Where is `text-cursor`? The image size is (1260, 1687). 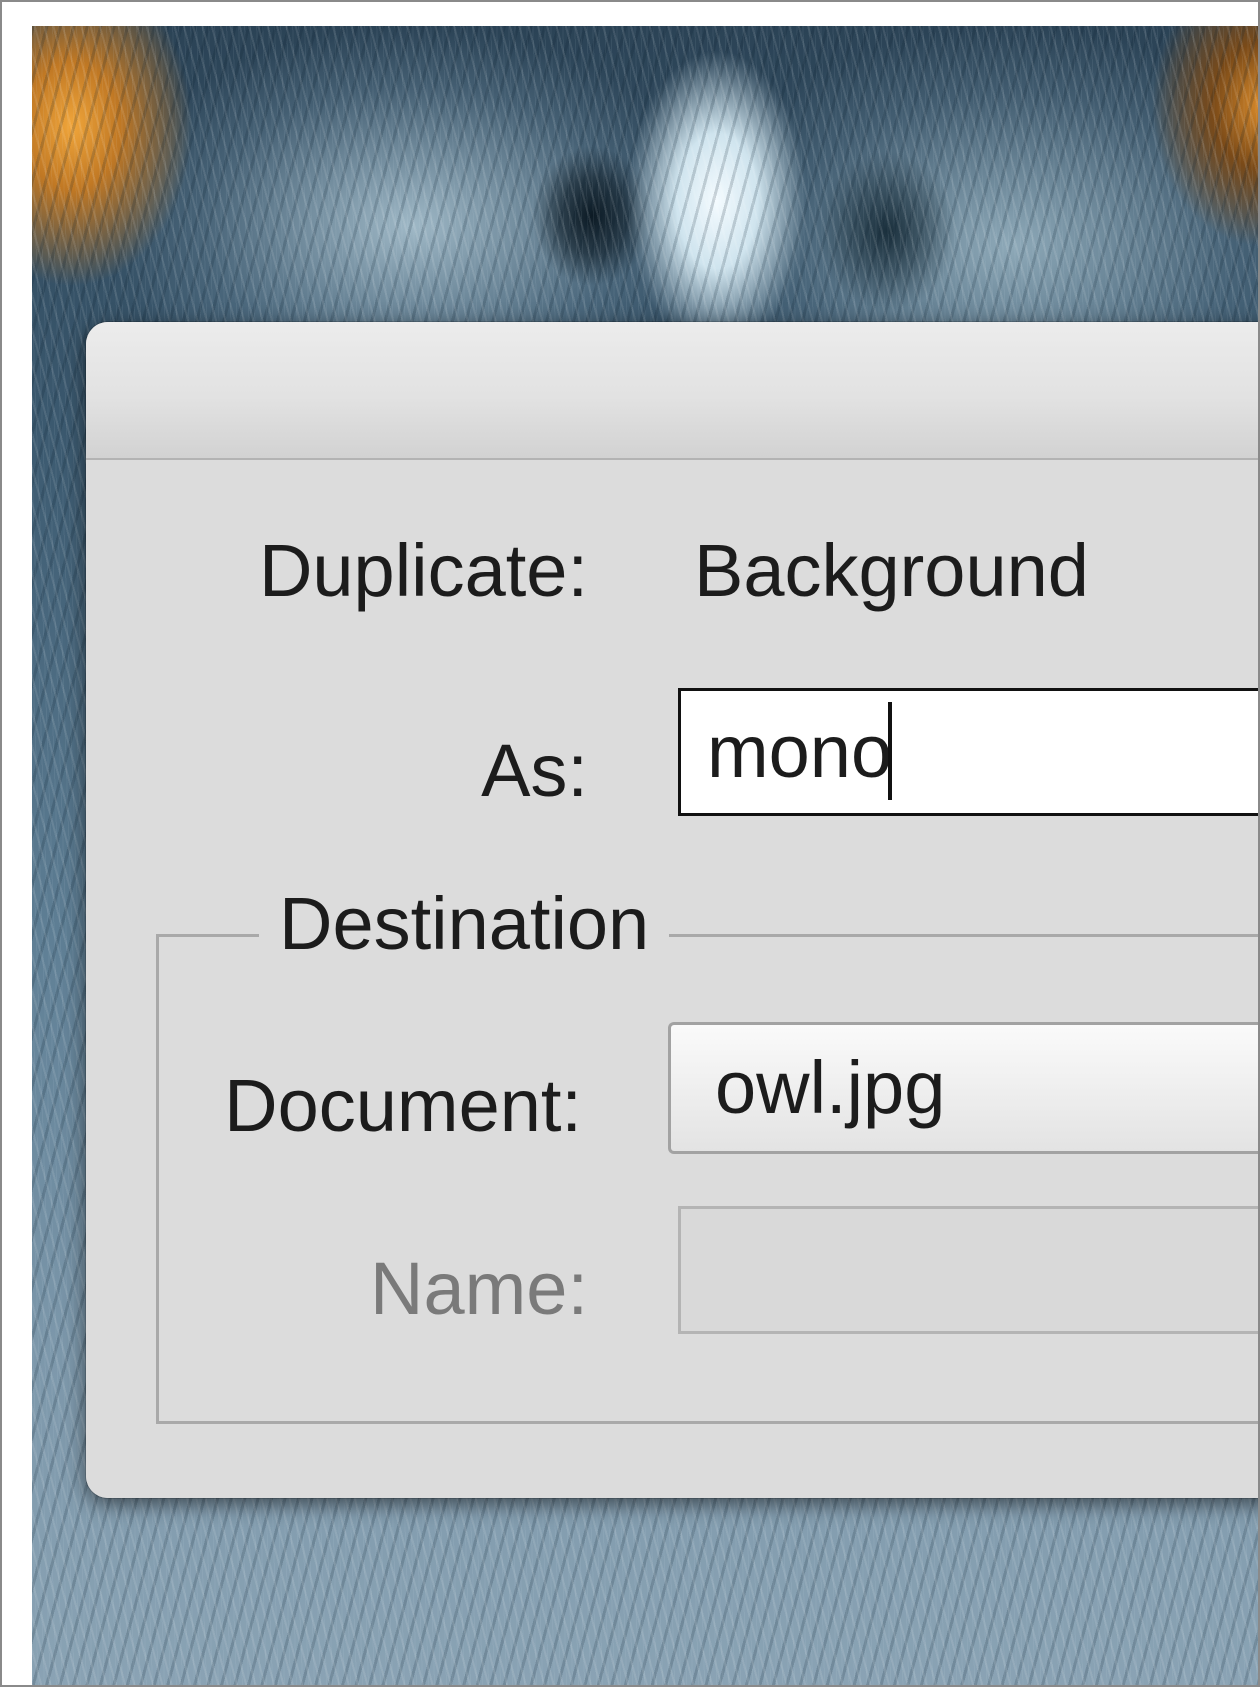
text-cursor is located at coordinates (890, 751).